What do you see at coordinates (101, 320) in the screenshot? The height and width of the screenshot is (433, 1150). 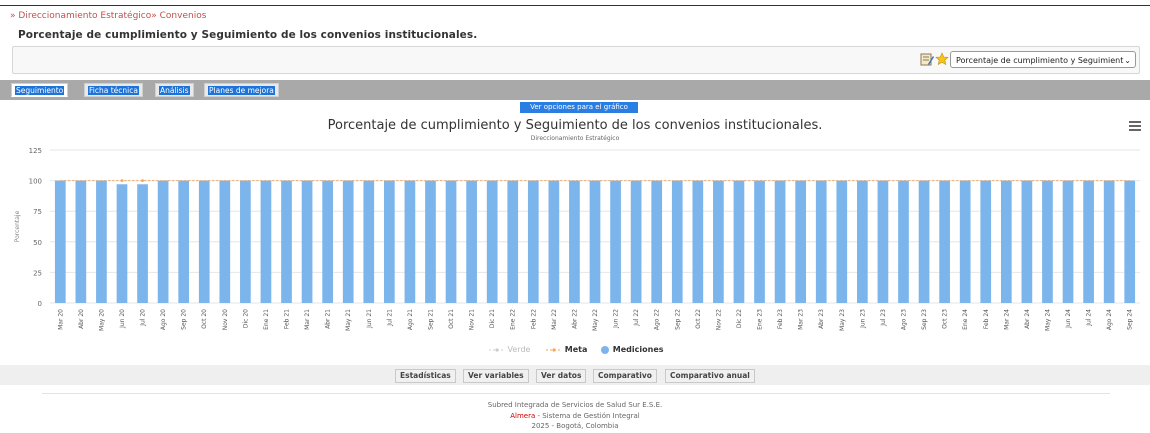 I see `x-tick-label: May 20` at bounding box center [101, 320].